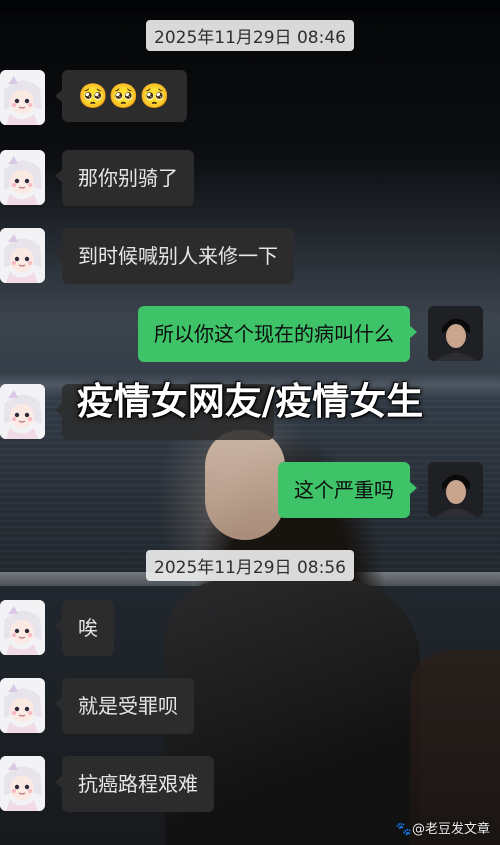  What do you see at coordinates (245, 485) in the screenshot?
I see `background-girl-face` at bounding box center [245, 485].